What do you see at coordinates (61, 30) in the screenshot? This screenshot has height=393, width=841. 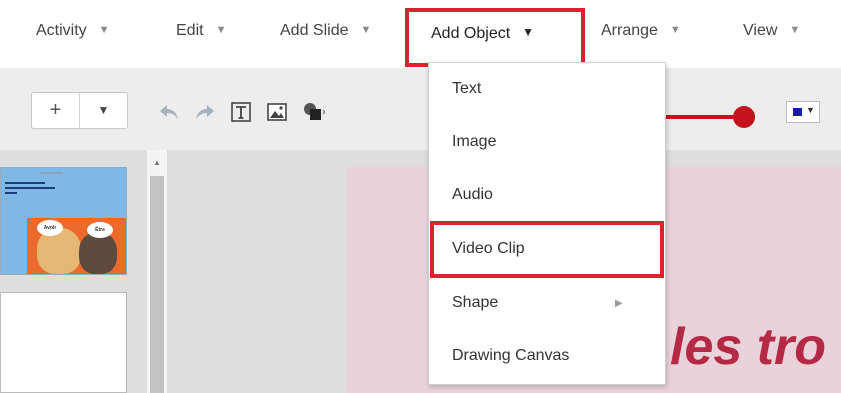 I see `menu-activity-label: Activity` at bounding box center [61, 30].